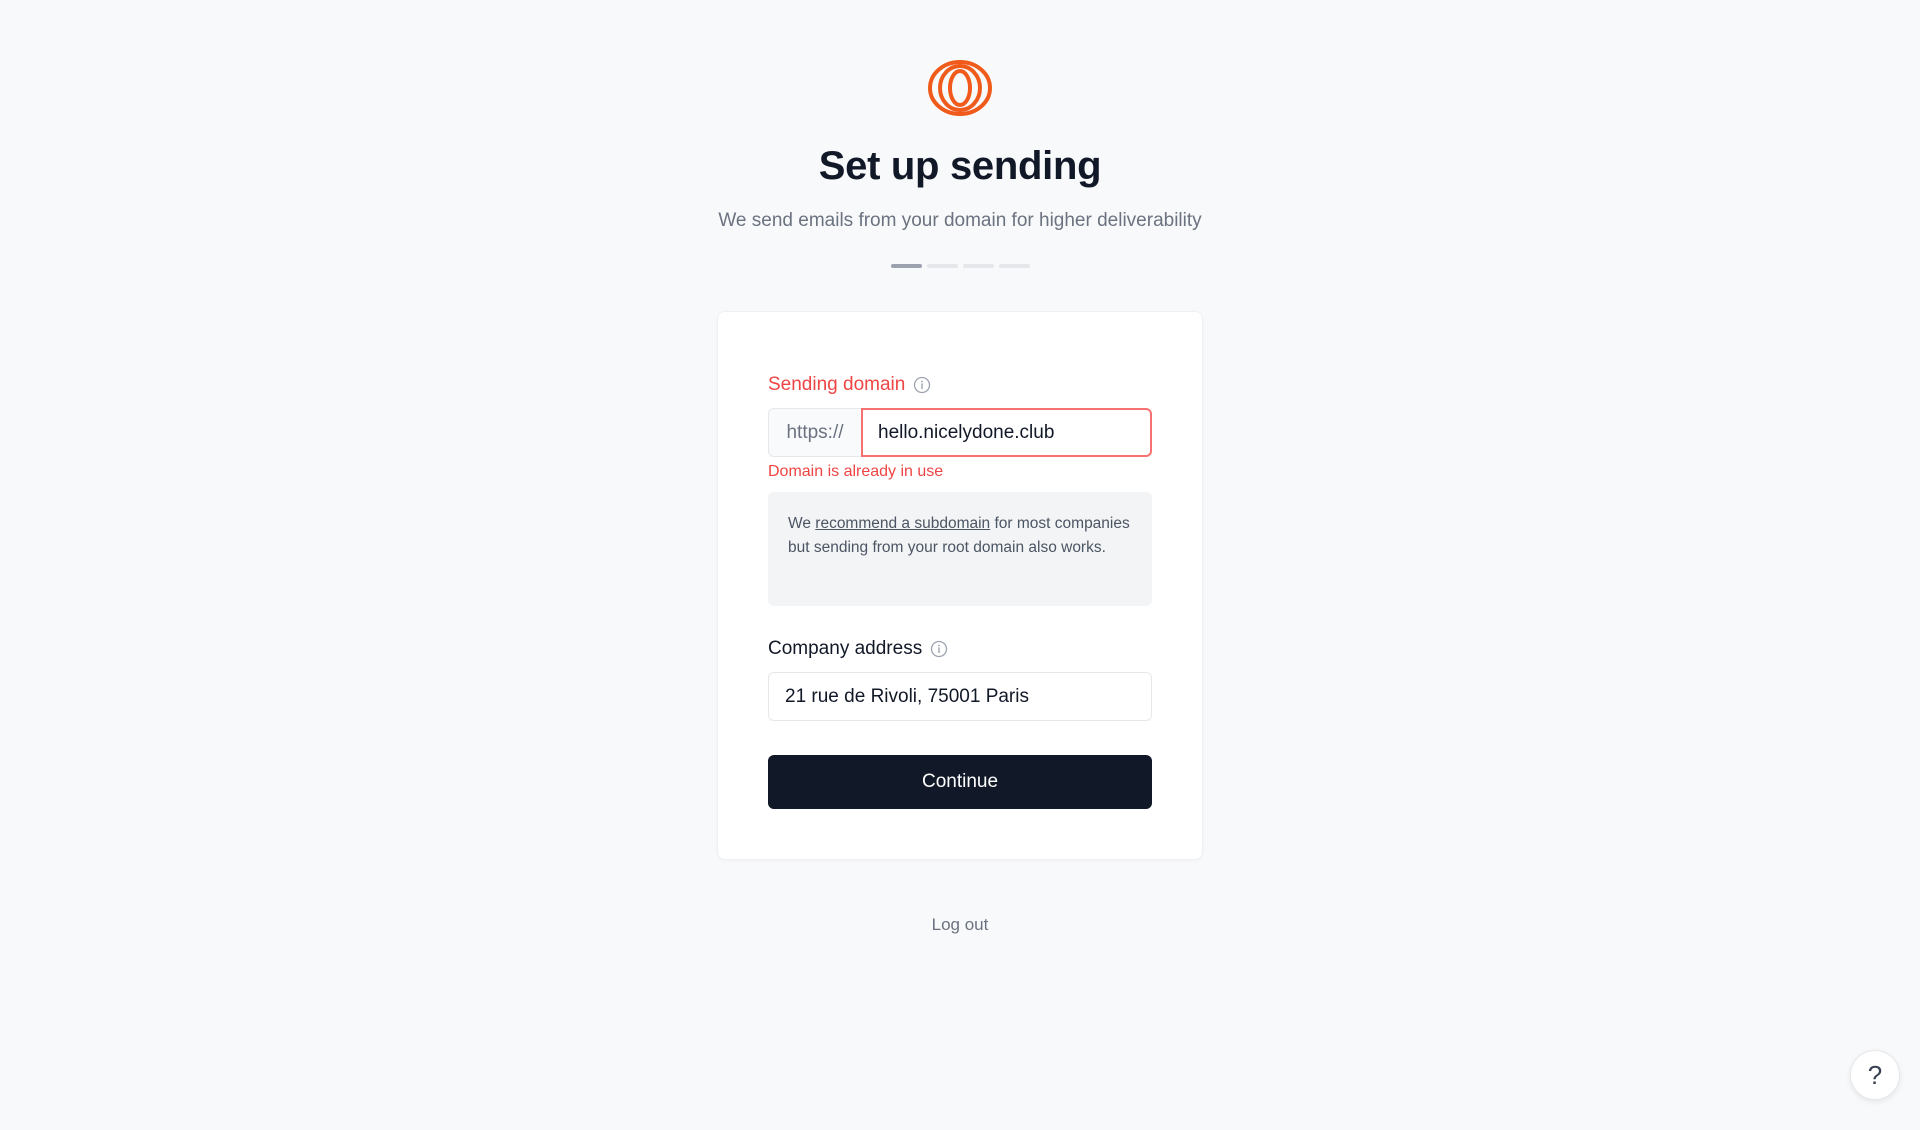 This screenshot has height=1130, width=1920. What do you see at coordinates (1006, 432) in the screenshot?
I see `sending-domain-input` at bounding box center [1006, 432].